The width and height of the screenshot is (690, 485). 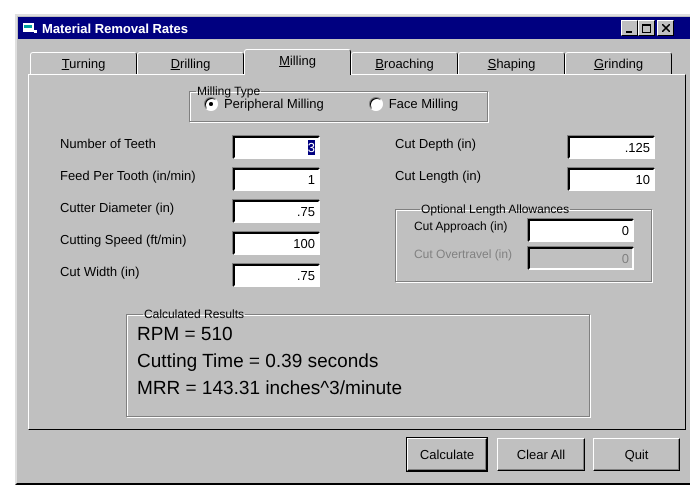 What do you see at coordinates (461, 226) in the screenshot?
I see `field-label: Cut Approach (in)` at bounding box center [461, 226].